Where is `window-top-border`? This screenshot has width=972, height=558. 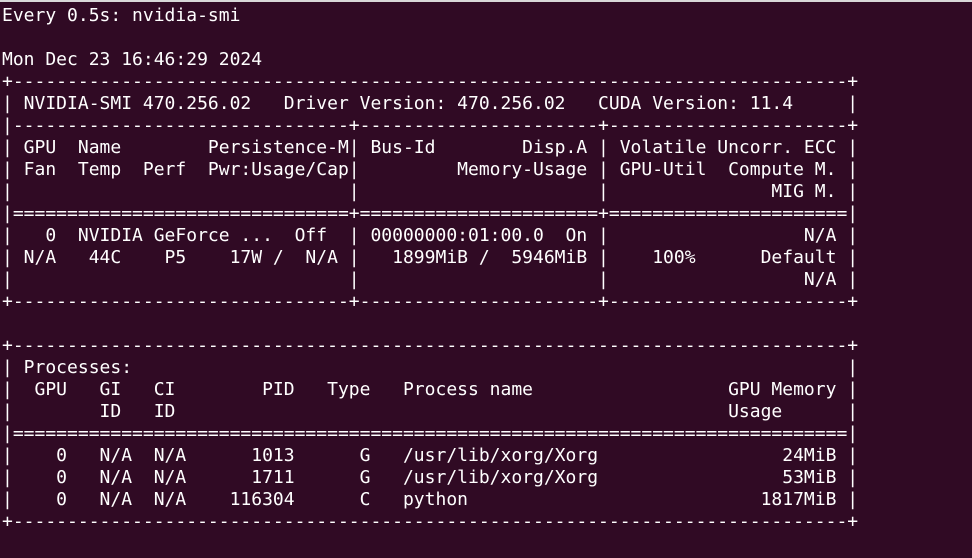
window-top-border is located at coordinates (486, 1).